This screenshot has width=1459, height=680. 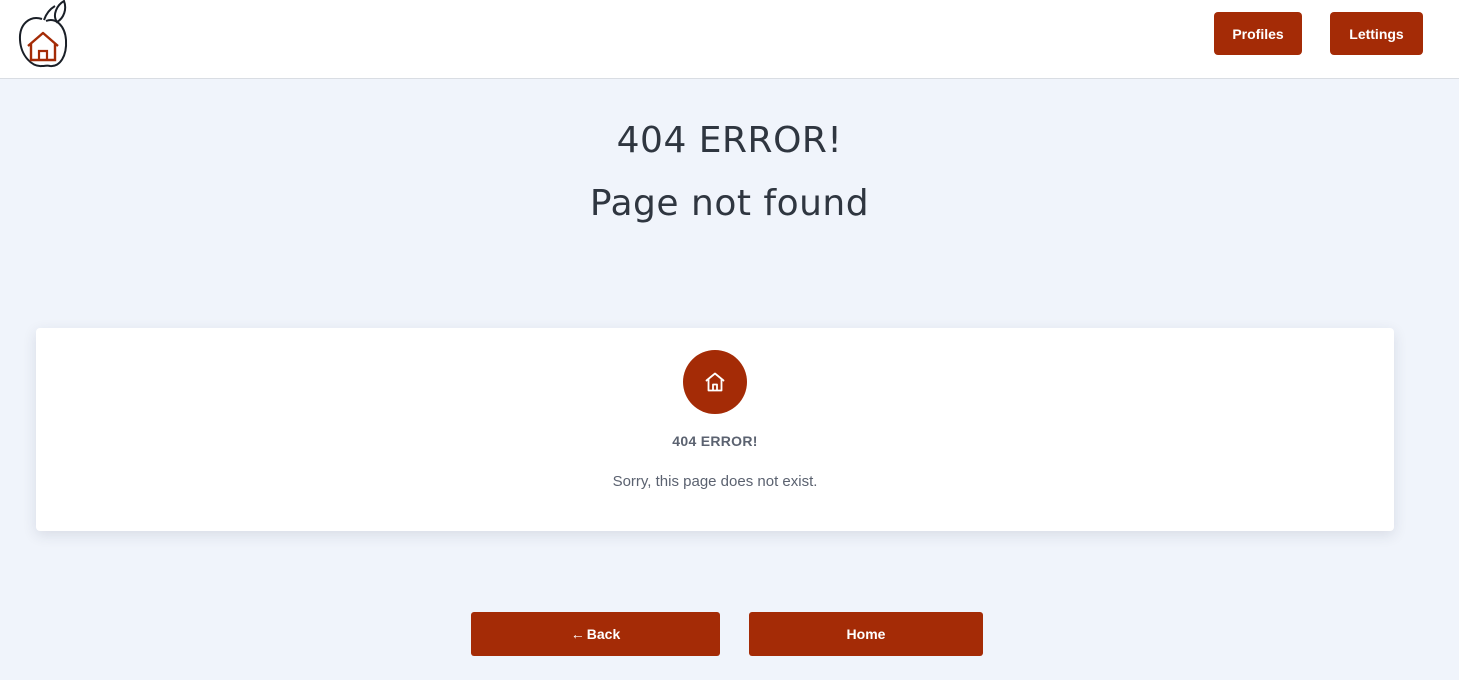 I want to click on home-button-label: Home, so click(x=866, y=634).